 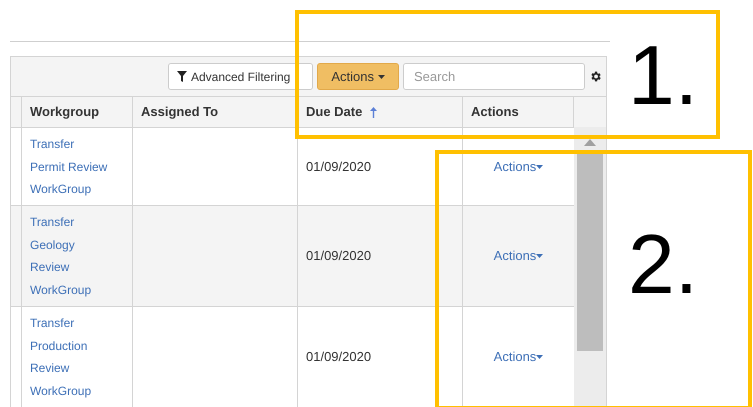 I want to click on sort-arrow-icon, so click(x=374, y=112).